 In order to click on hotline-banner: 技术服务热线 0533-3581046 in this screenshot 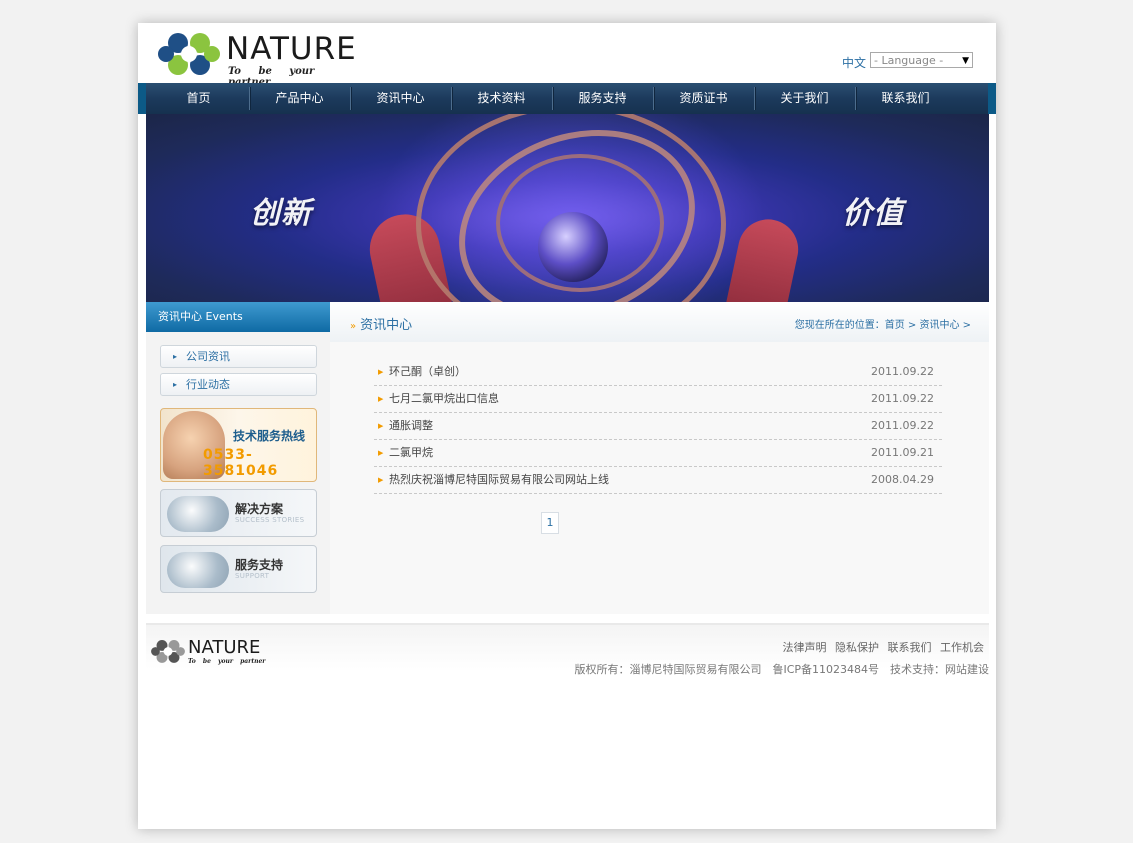, I will do `click(238, 445)`.